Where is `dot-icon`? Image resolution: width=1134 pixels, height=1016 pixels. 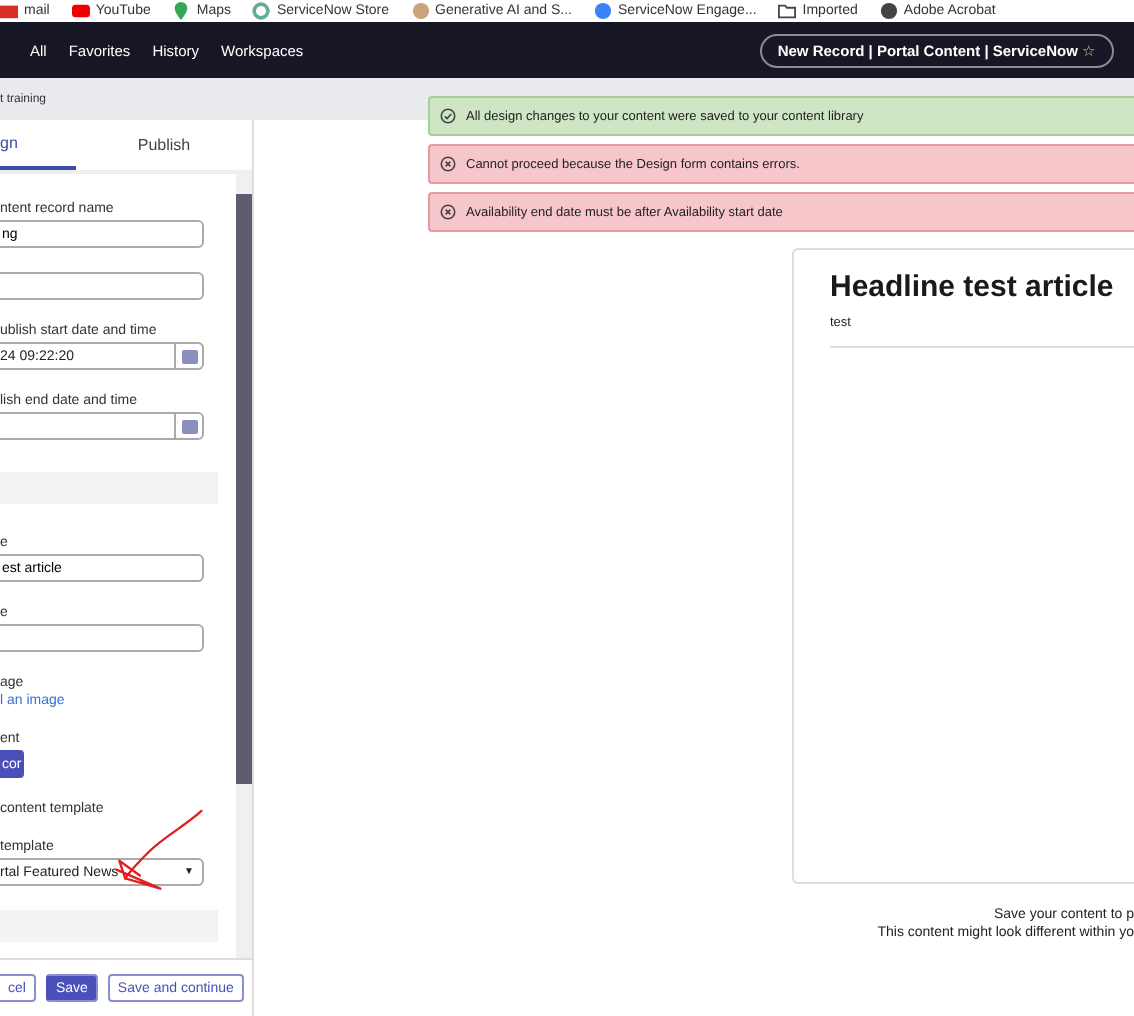 dot-icon is located at coordinates (603, 11).